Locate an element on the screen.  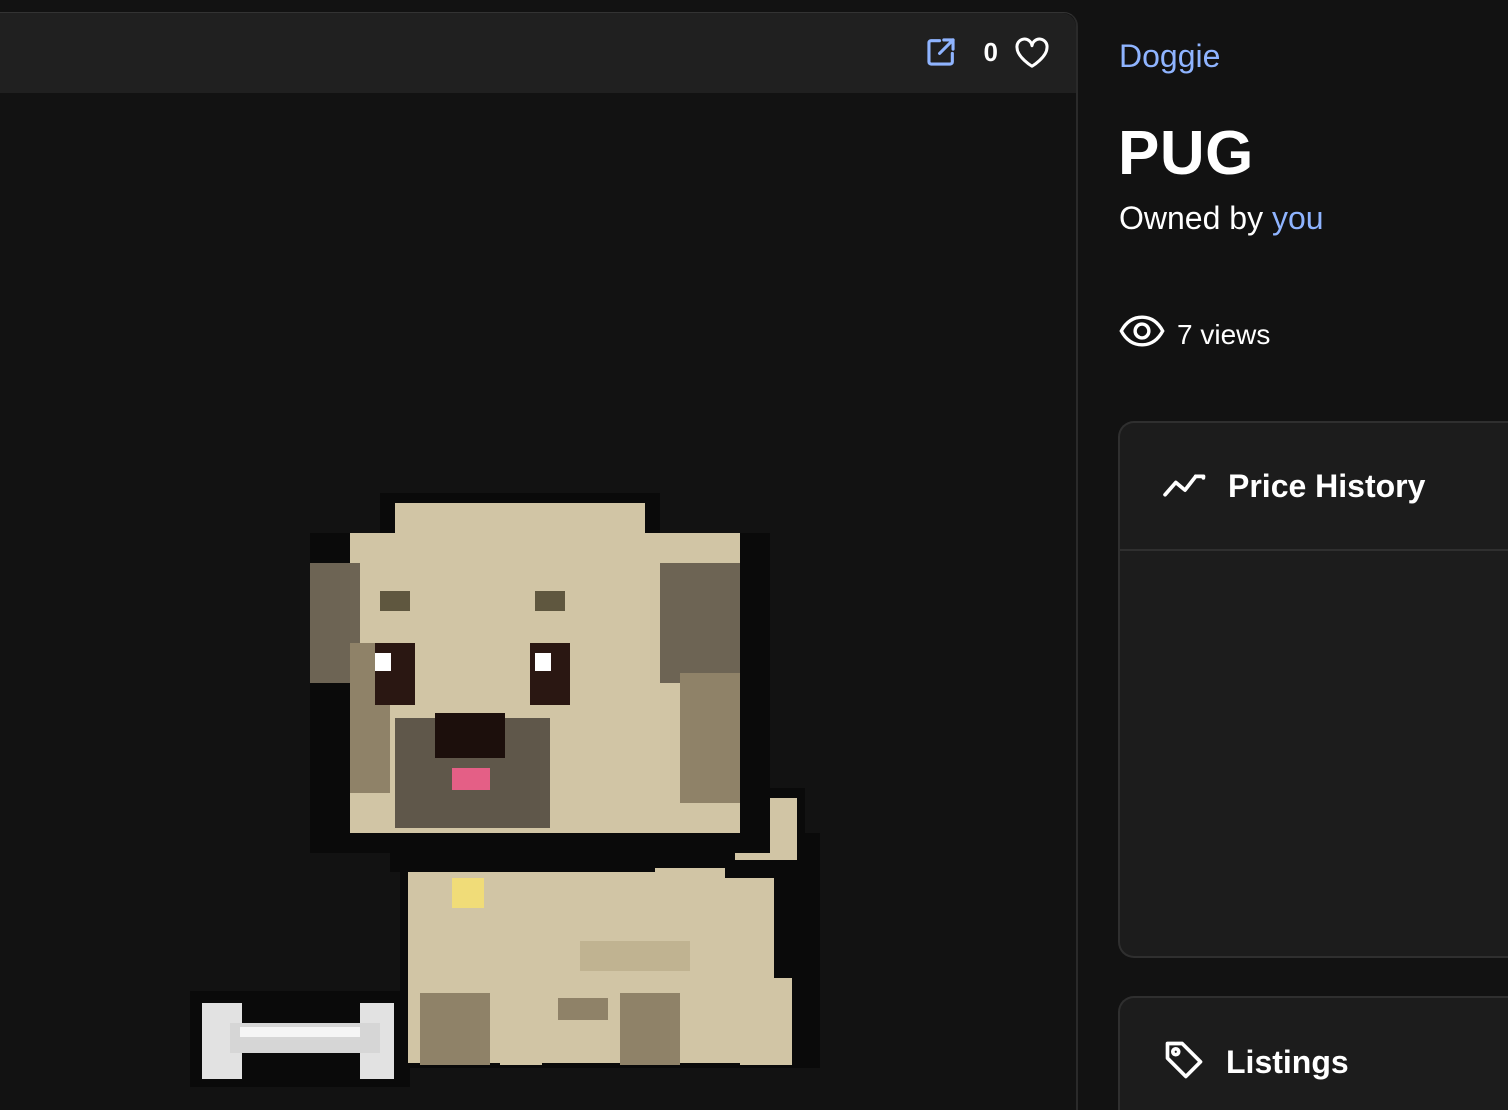
collection-link: Doggie is located at coordinates (1169, 56).